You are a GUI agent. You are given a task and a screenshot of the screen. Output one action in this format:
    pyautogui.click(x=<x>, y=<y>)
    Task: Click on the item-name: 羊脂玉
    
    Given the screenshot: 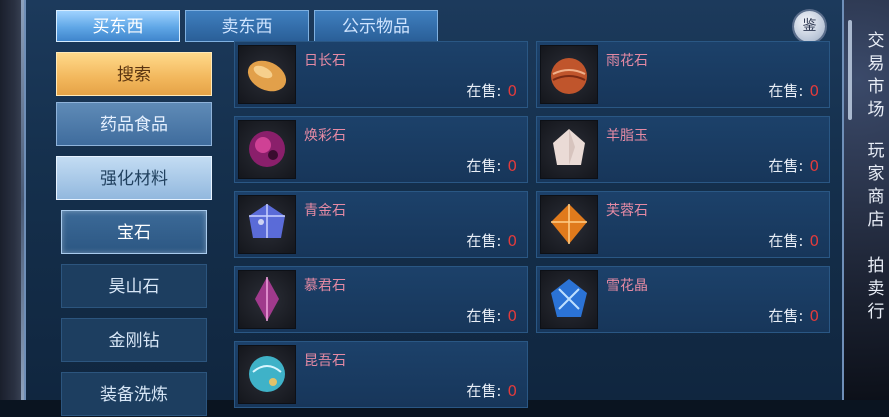 What is the action you would take?
    pyautogui.click(x=627, y=136)
    